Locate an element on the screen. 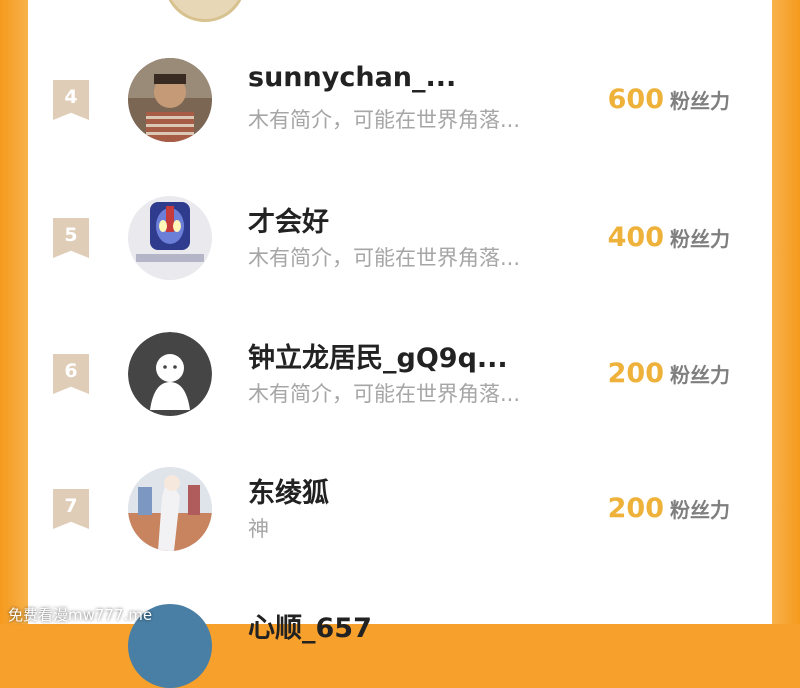  ultraman-avatar-icon is located at coordinates (170, 238).